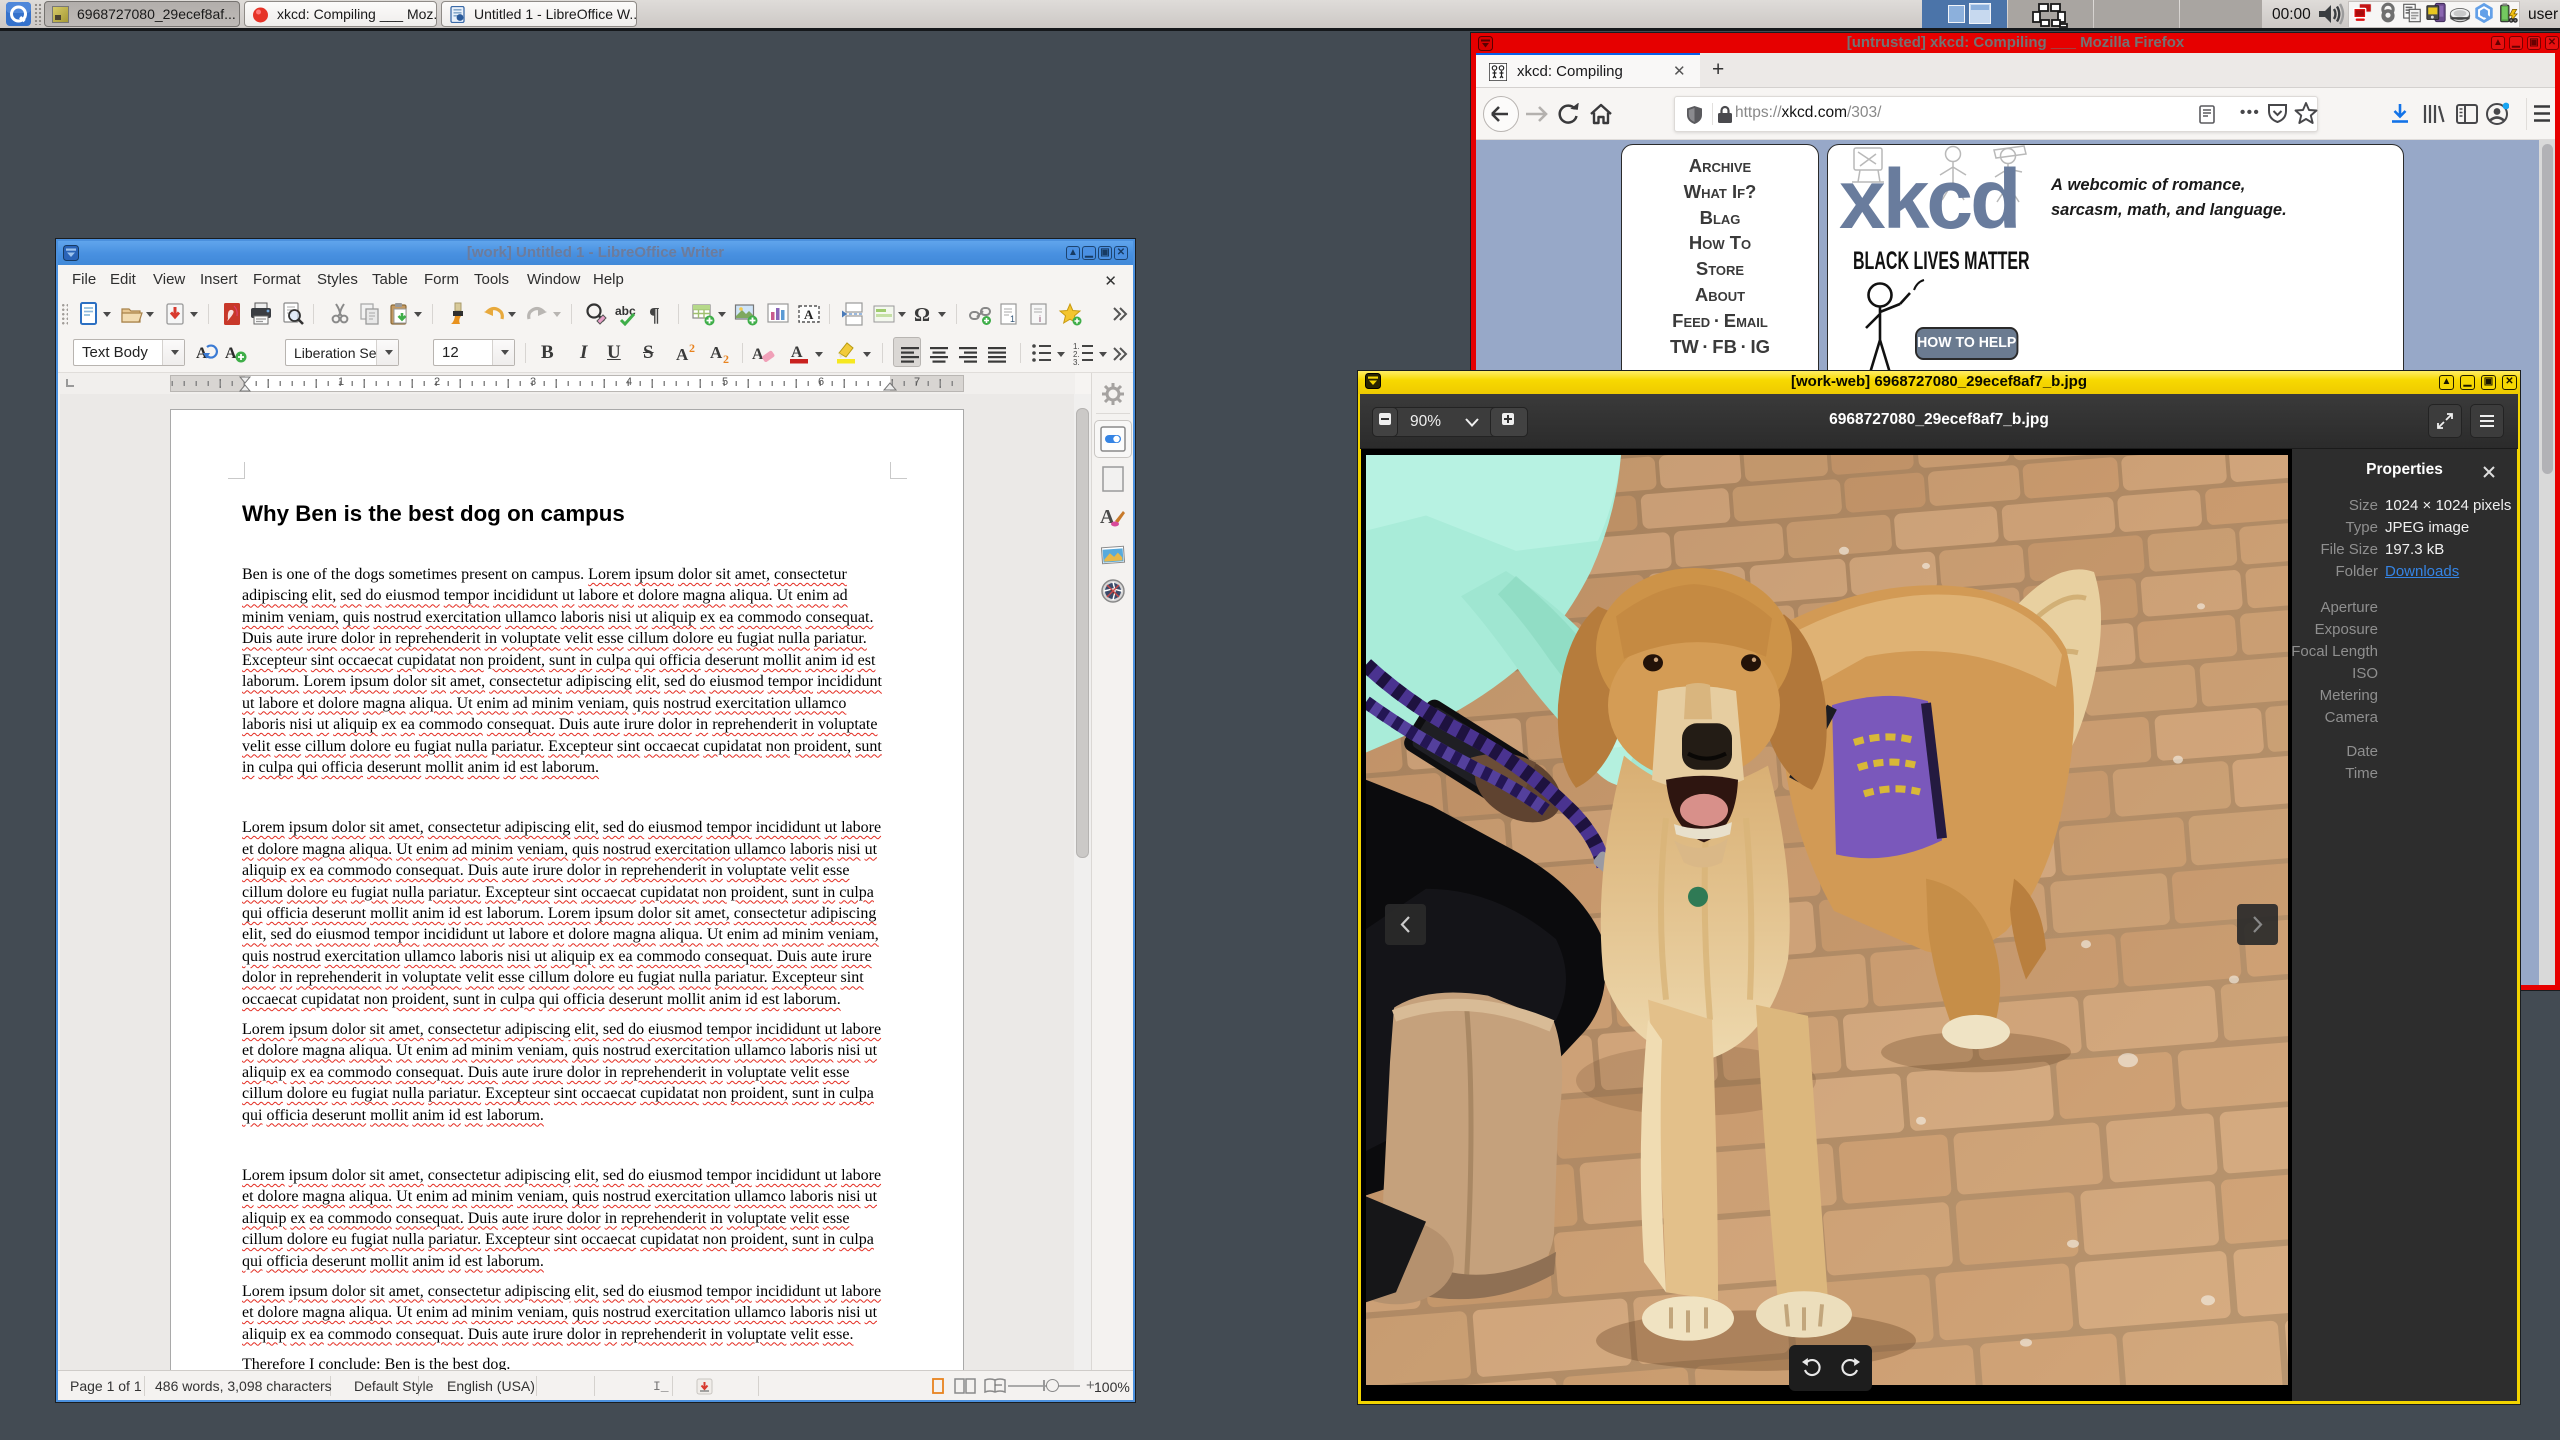 The height and width of the screenshot is (1440, 2560). Describe the element at coordinates (1076, 361) in the screenshot. I see `svg-text: 3.` at that location.